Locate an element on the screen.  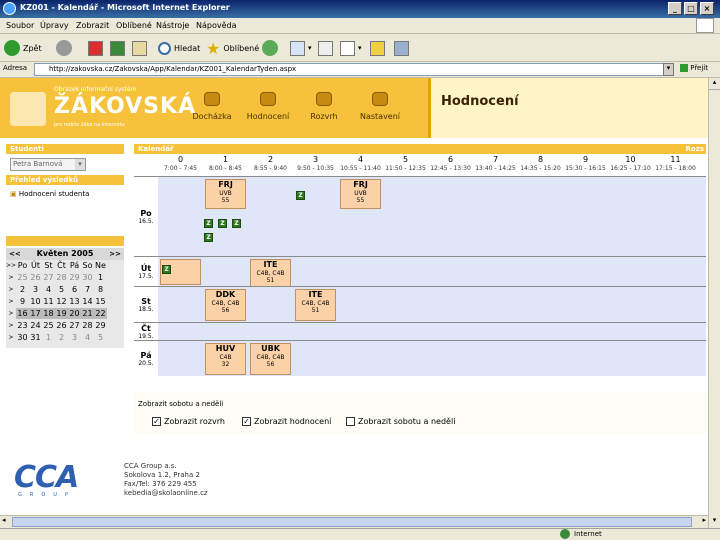
calendar-day: 24 is located at coordinates (35, 325).